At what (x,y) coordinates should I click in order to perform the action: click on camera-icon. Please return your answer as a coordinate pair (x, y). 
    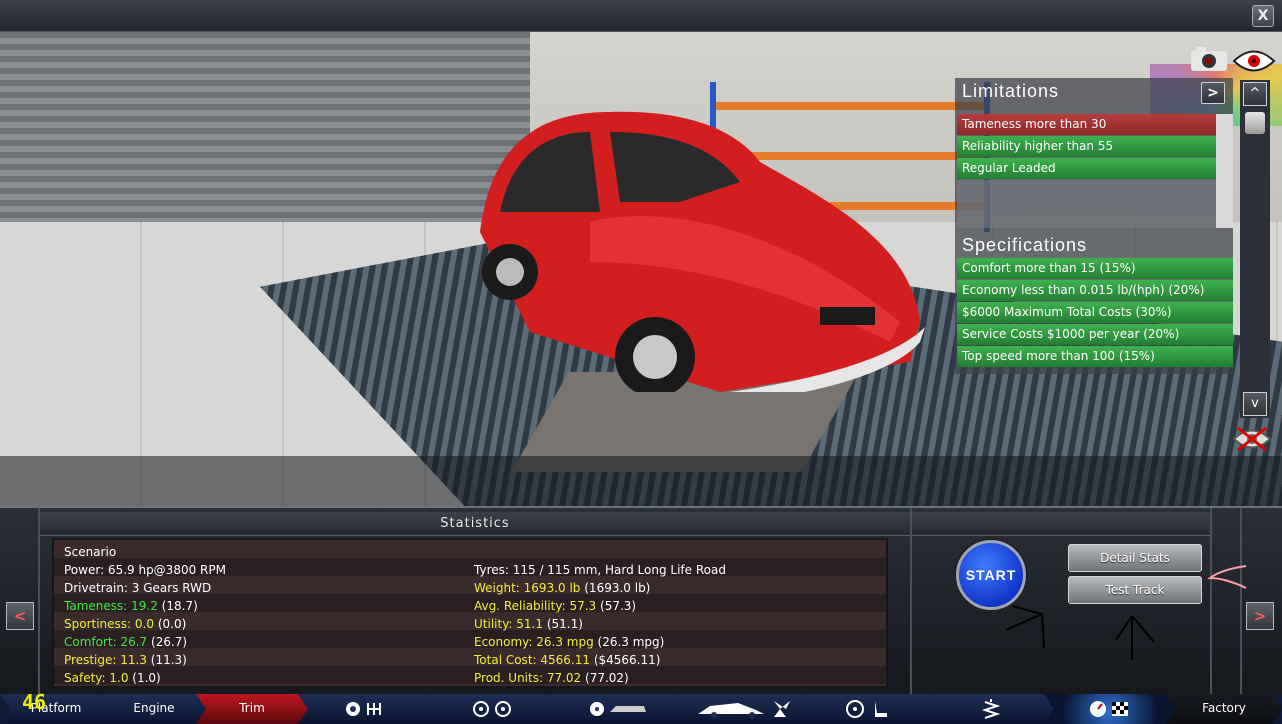
    Looking at the image, I should click on (1209, 59).